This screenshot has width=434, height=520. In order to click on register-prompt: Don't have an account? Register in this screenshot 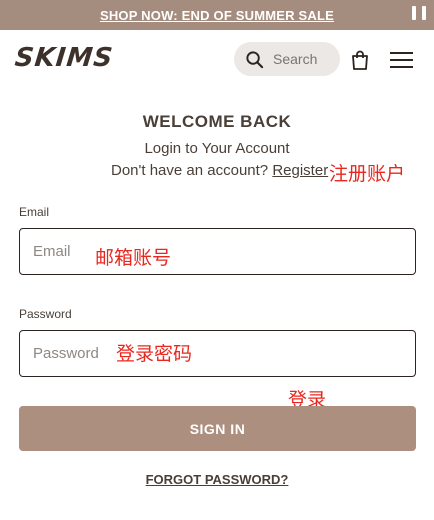, I will do `click(219, 170)`.